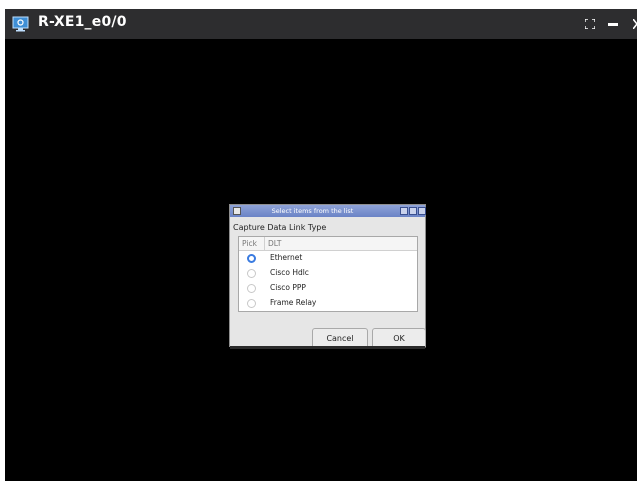 This screenshot has width=637, height=481. What do you see at coordinates (82, 22) in the screenshot?
I see `window-title: R-XE1_e0/0` at bounding box center [82, 22].